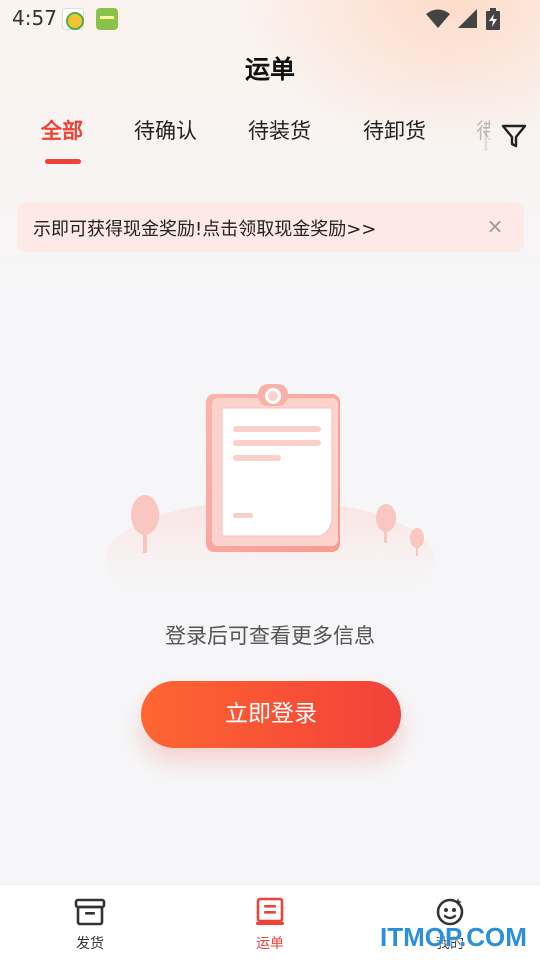 This screenshot has height=960, width=540. I want to click on tab-overflow: 待, so click(483, 135).